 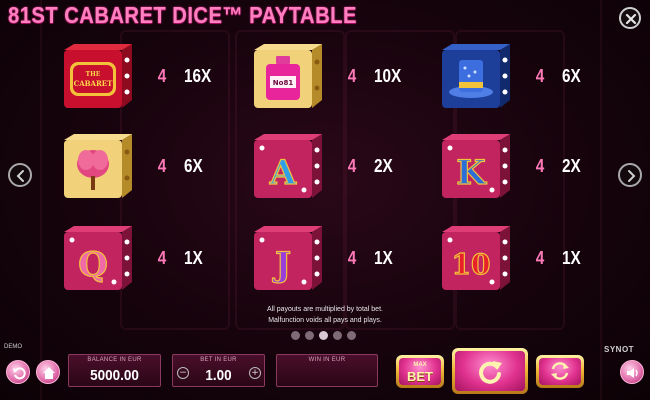 I want to click on sound-button, so click(x=632, y=372).